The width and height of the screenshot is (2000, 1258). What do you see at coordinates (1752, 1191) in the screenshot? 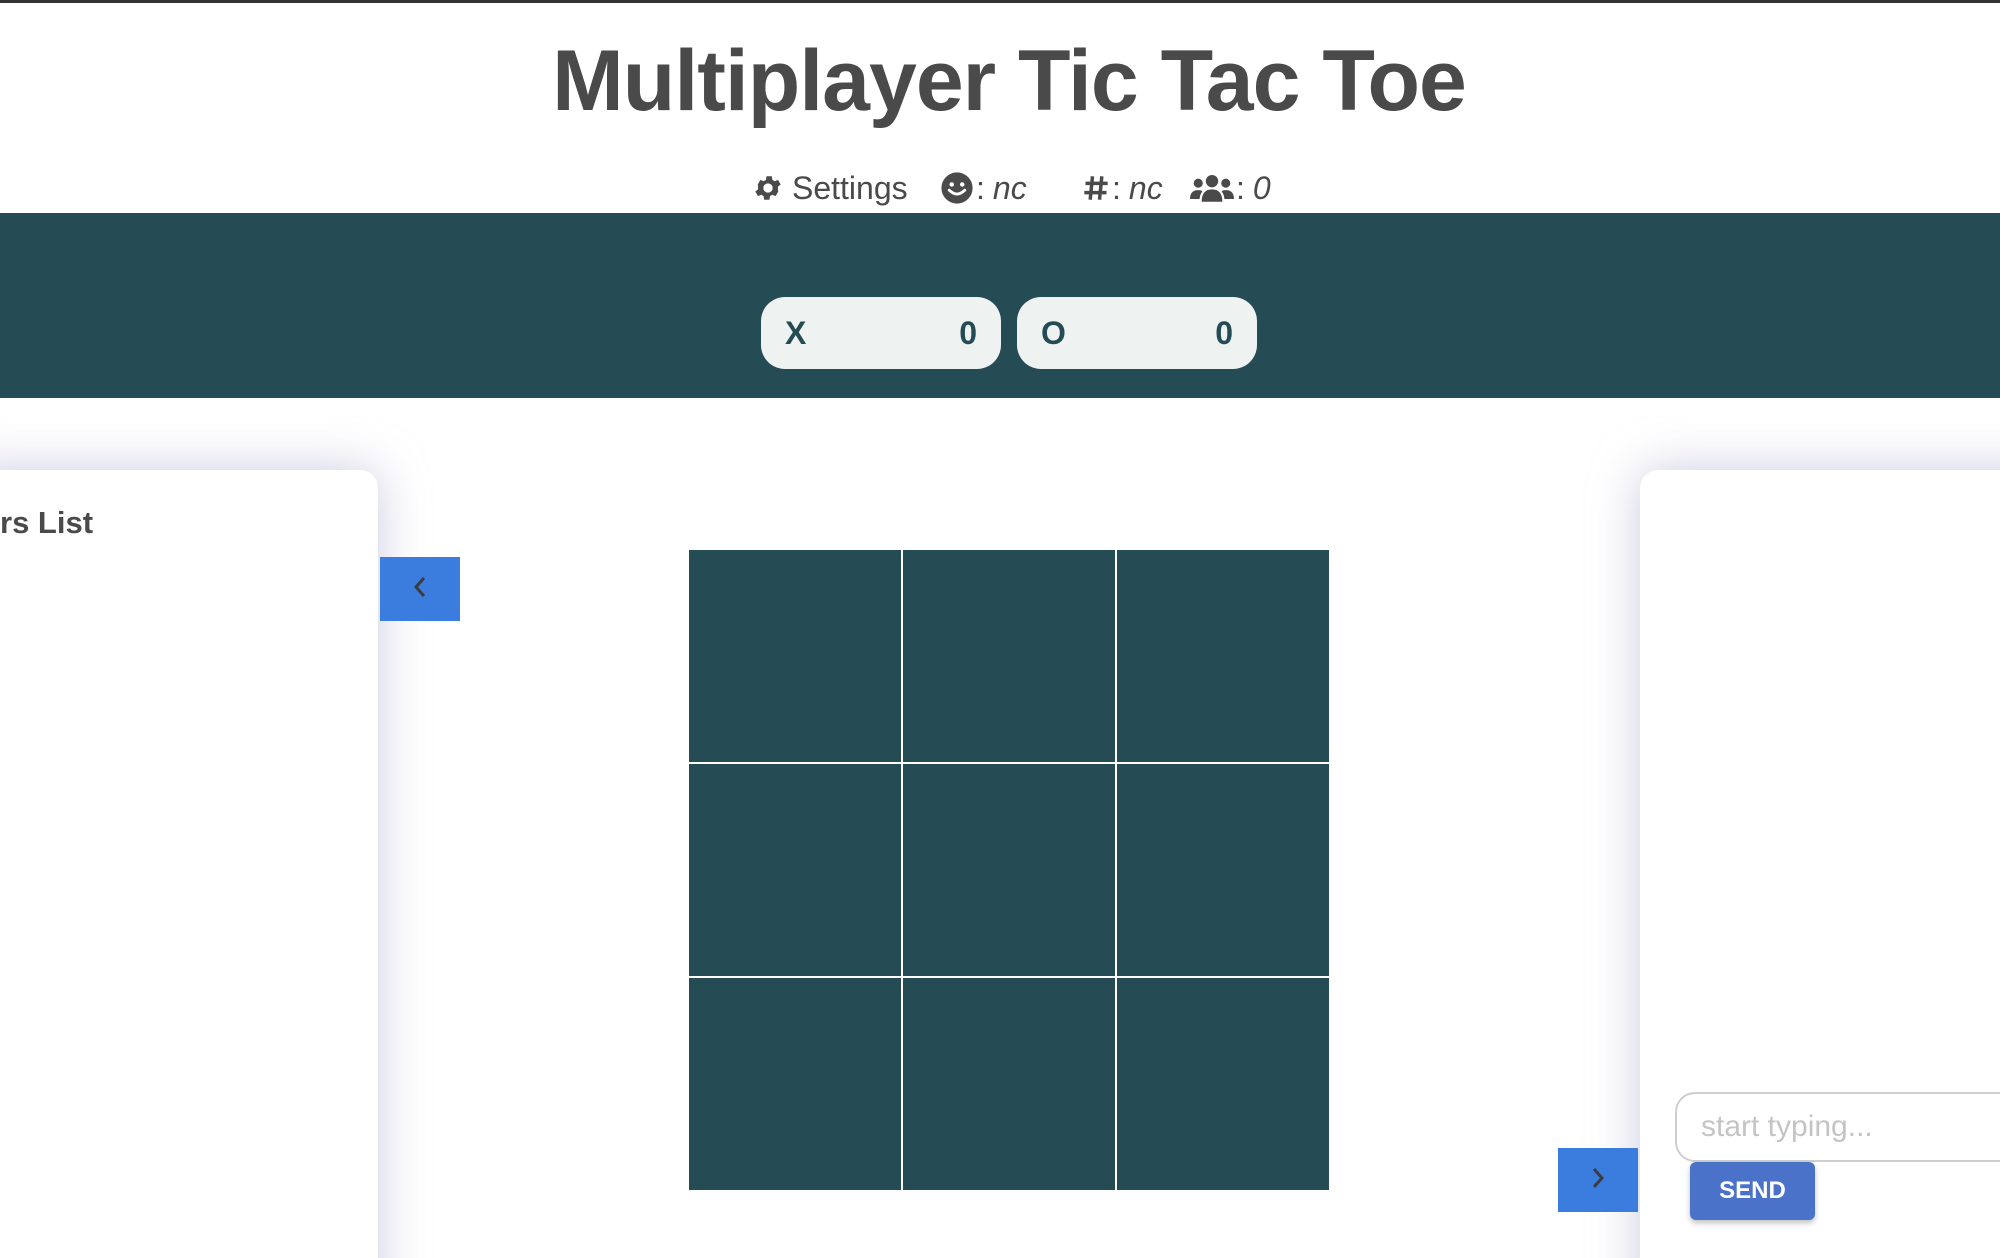
I see `send-button: SEND` at bounding box center [1752, 1191].